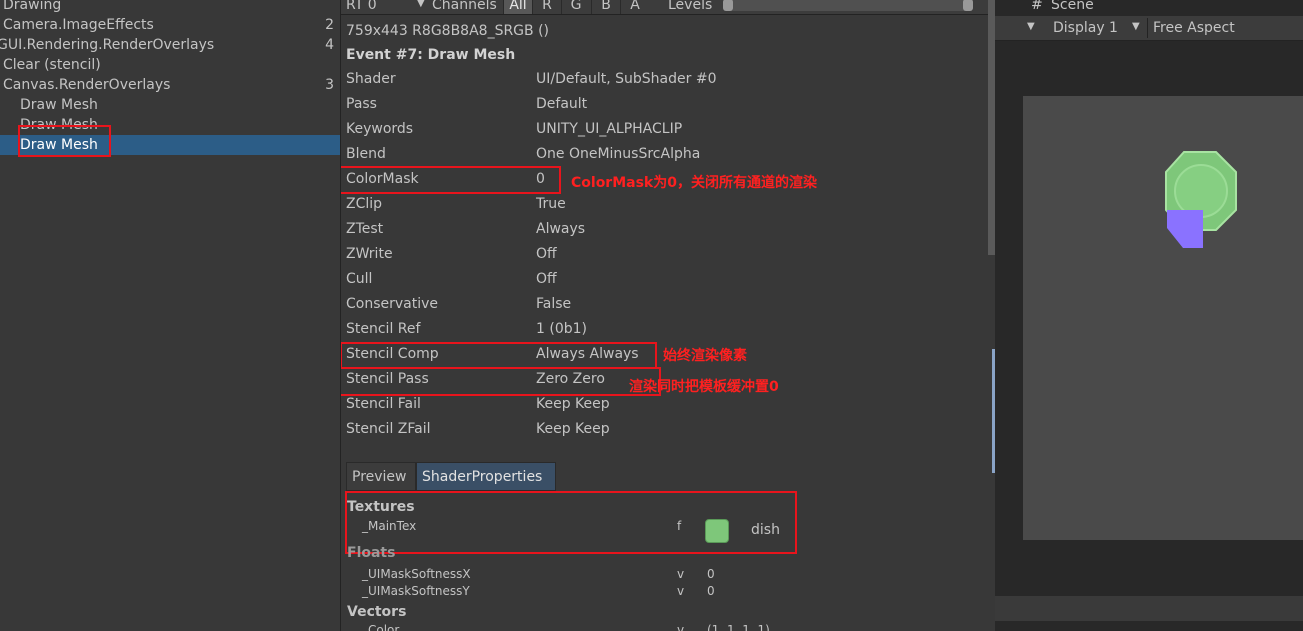 The height and width of the screenshot is (631, 1303). What do you see at coordinates (329, 25) in the screenshot?
I see `event-tree-item-count: 2` at bounding box center [329, 25].